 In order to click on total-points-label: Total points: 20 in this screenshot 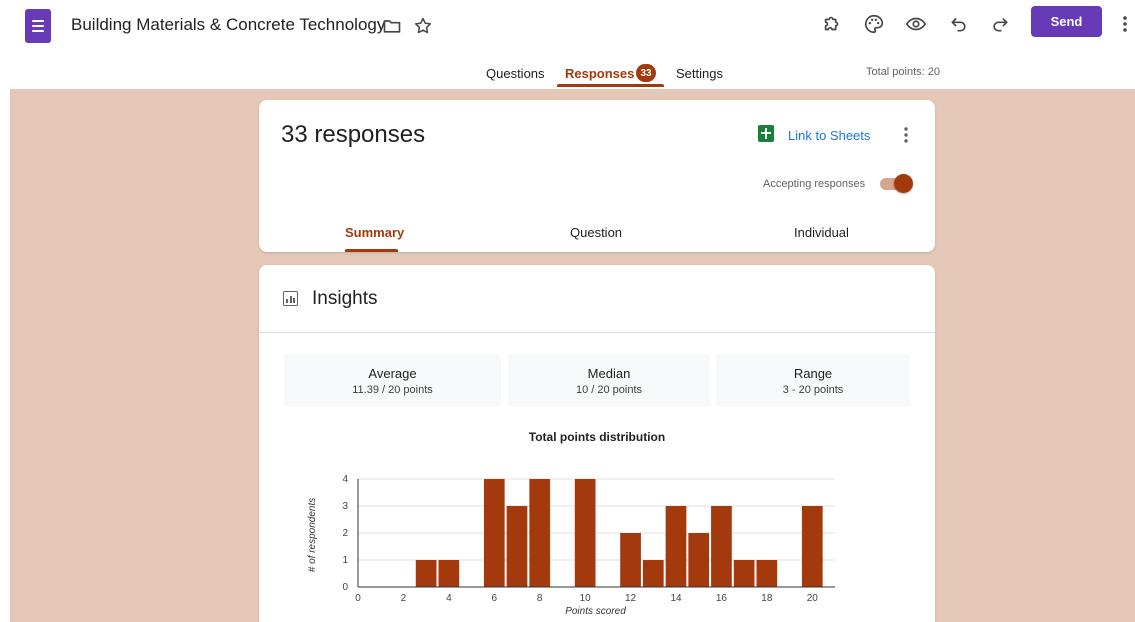, I will do `click(903, 72)`.